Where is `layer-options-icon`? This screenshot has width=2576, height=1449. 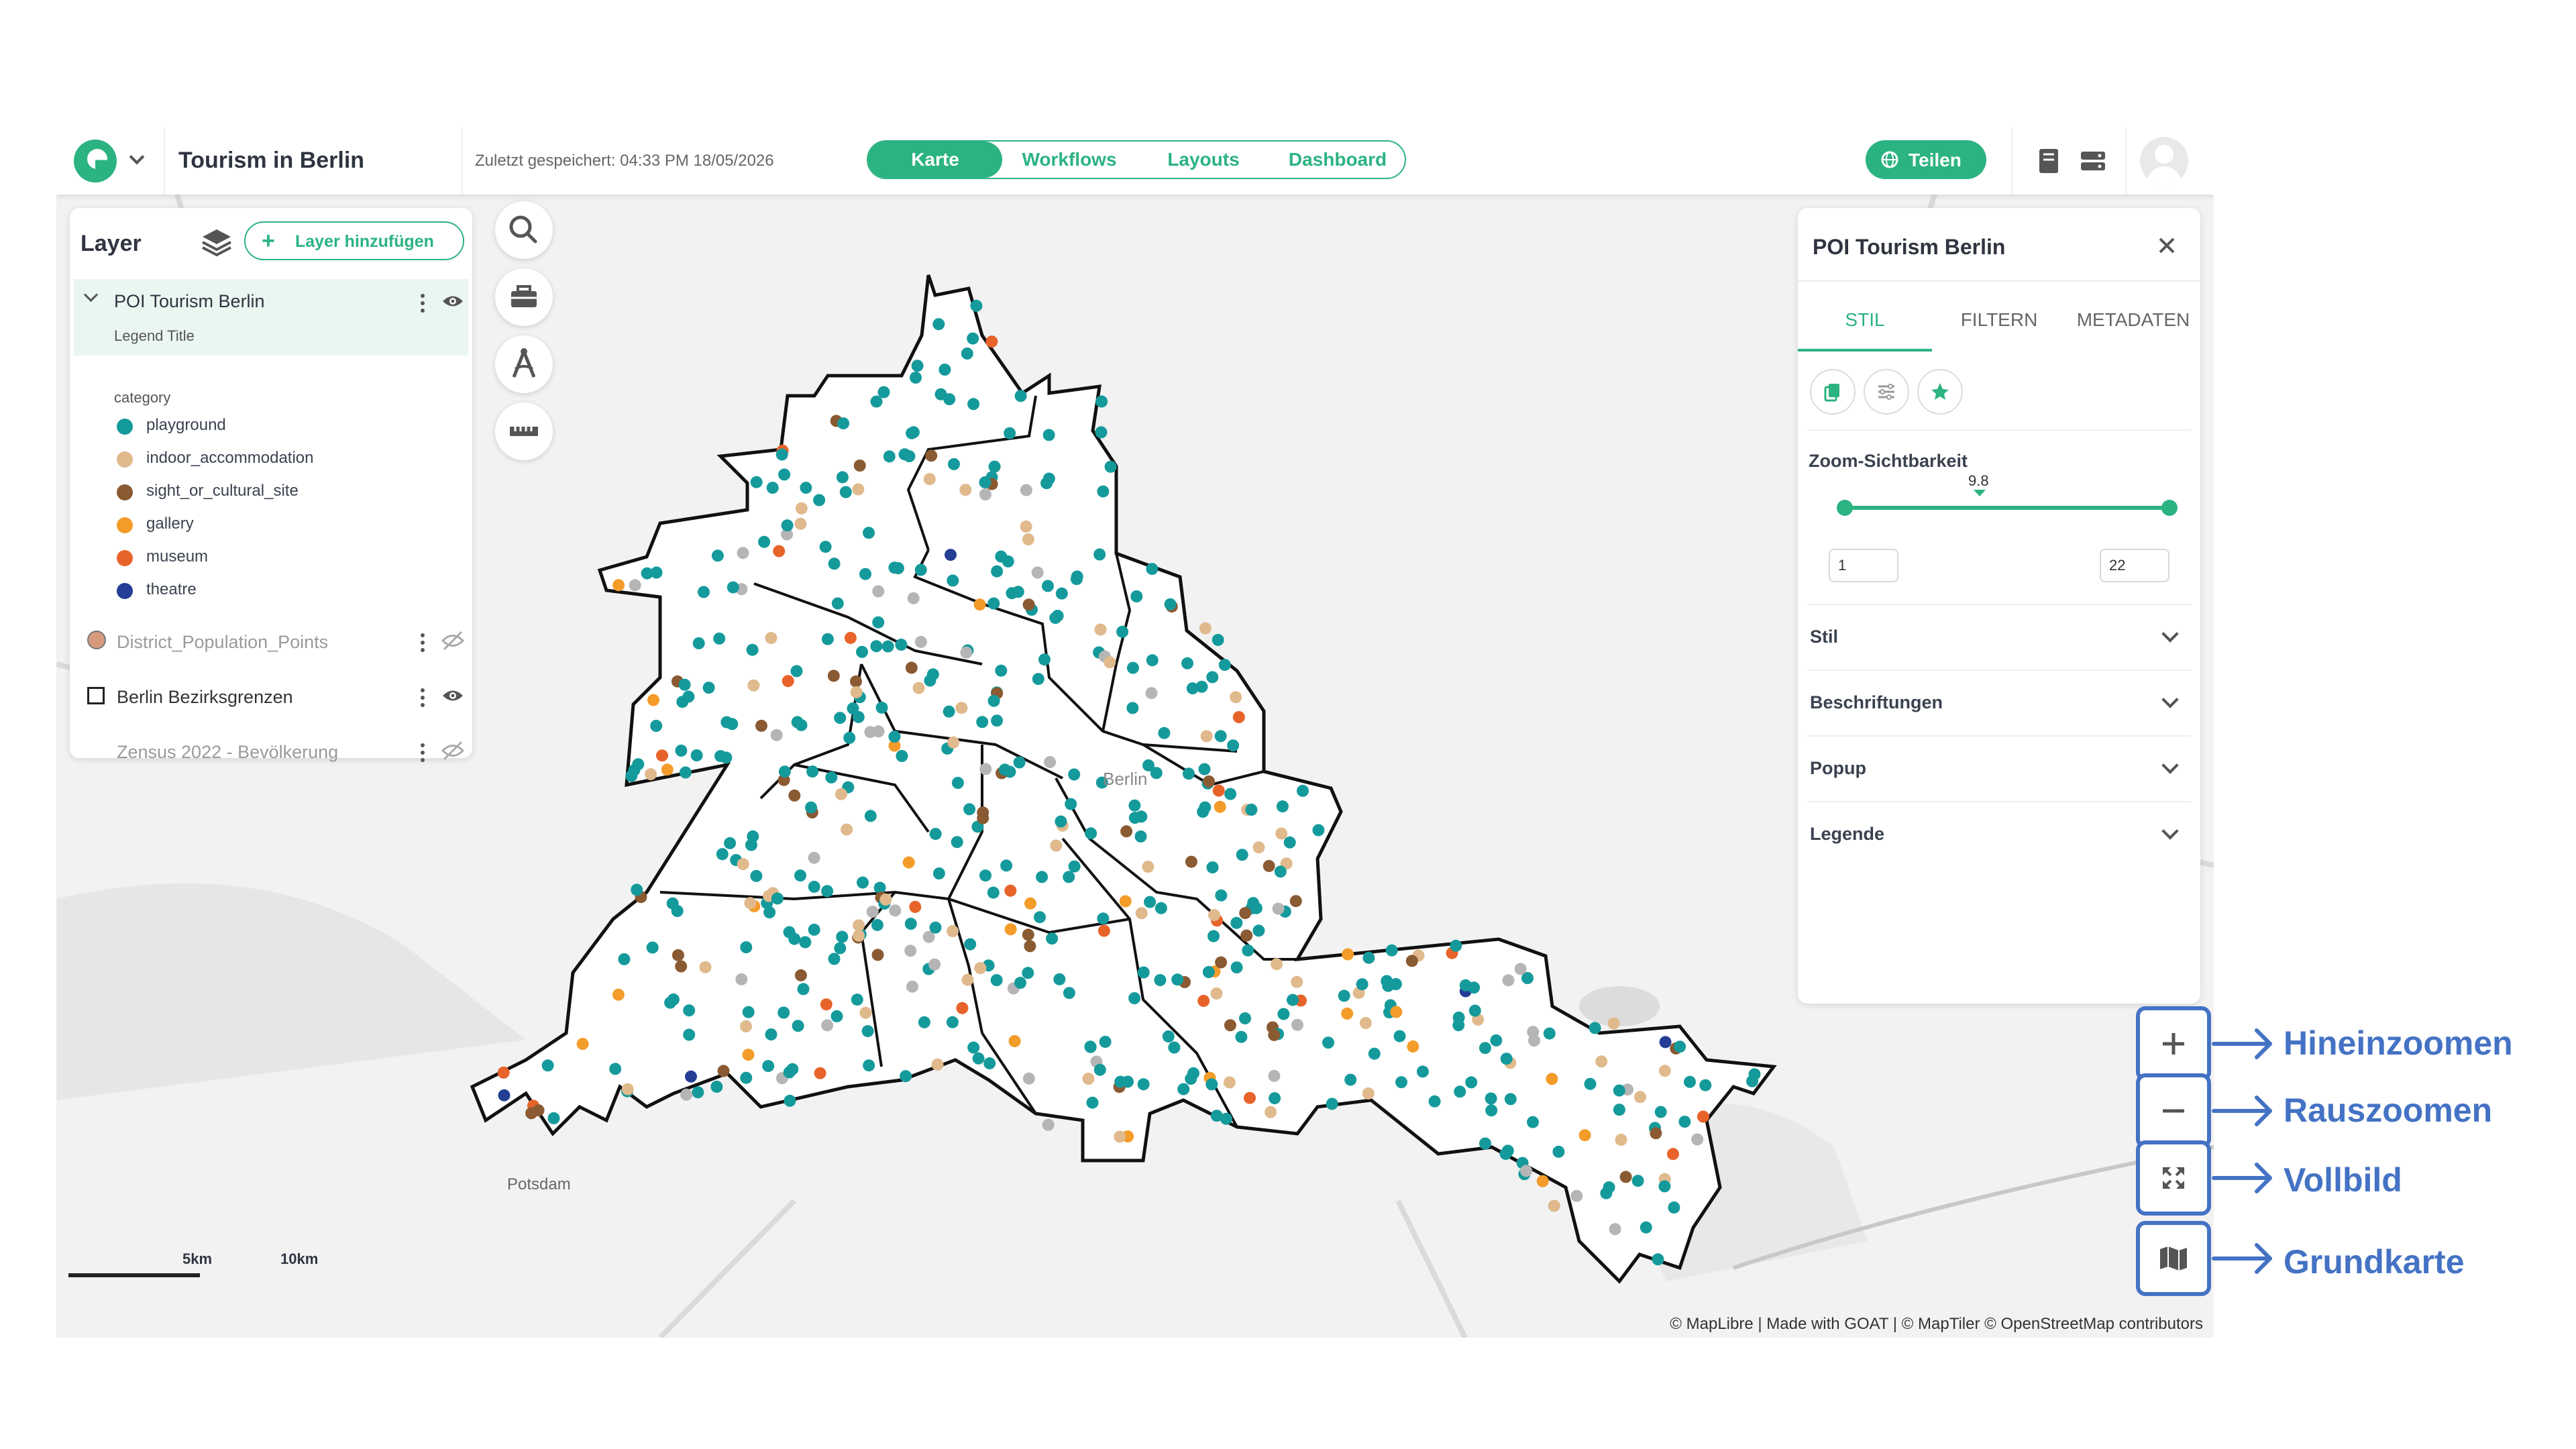
layer-options-icon is located at coordinates (423, 690).